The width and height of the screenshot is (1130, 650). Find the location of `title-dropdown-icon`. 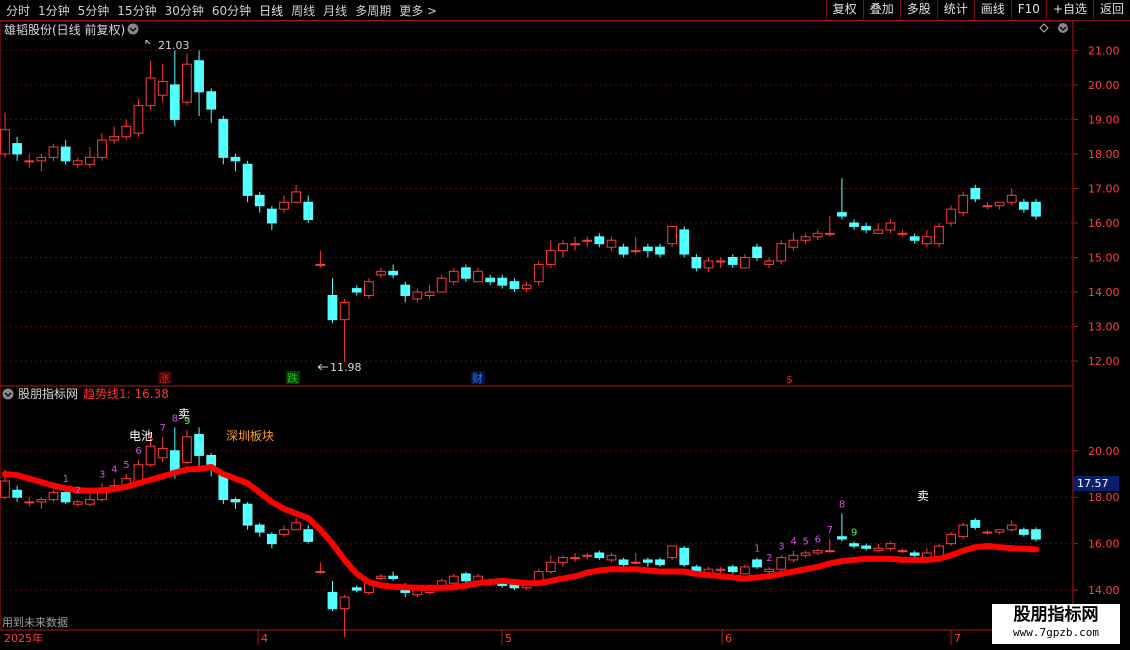

title-dropdown-icon is located at coordinates (133, 29).